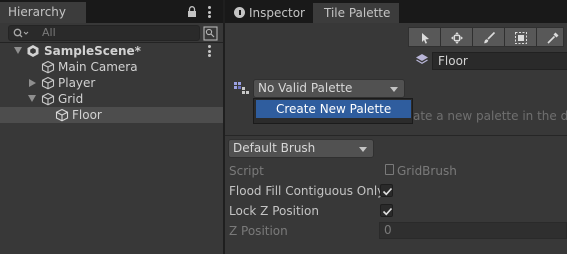 This screenshot has width=567, height=254. What do you see at coordinates (389, 169) in the screenshot?
I see `script-file-icon` at bounding box center [389, 169].